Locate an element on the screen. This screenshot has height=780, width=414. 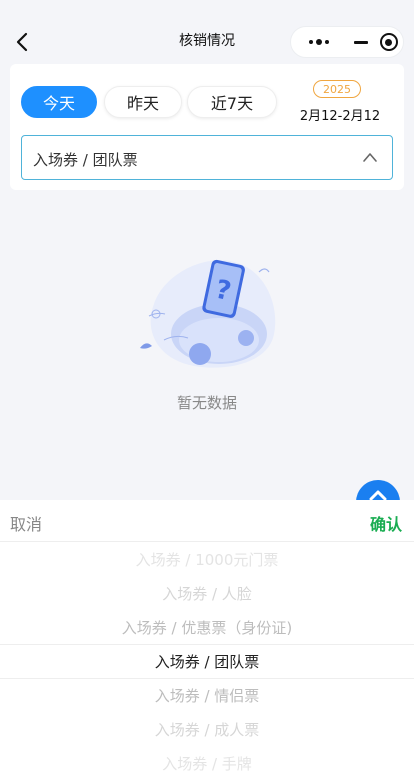
minus-icon is located at coordinates (360, 42).